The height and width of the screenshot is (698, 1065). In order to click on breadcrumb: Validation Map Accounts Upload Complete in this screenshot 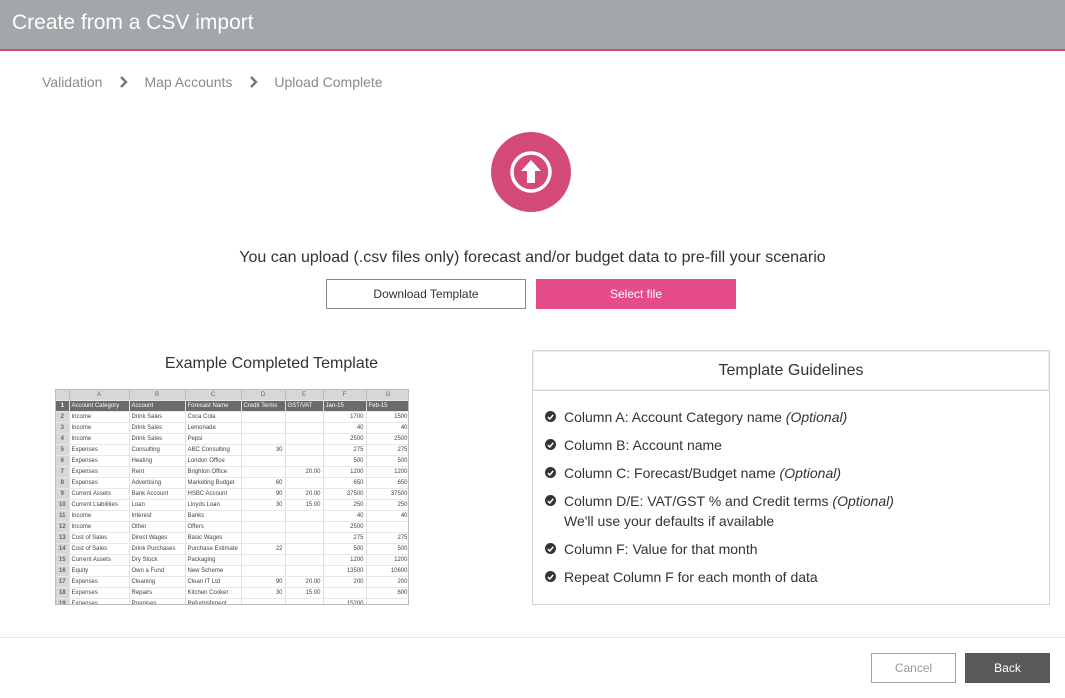, I will do `click(212, 82)`.